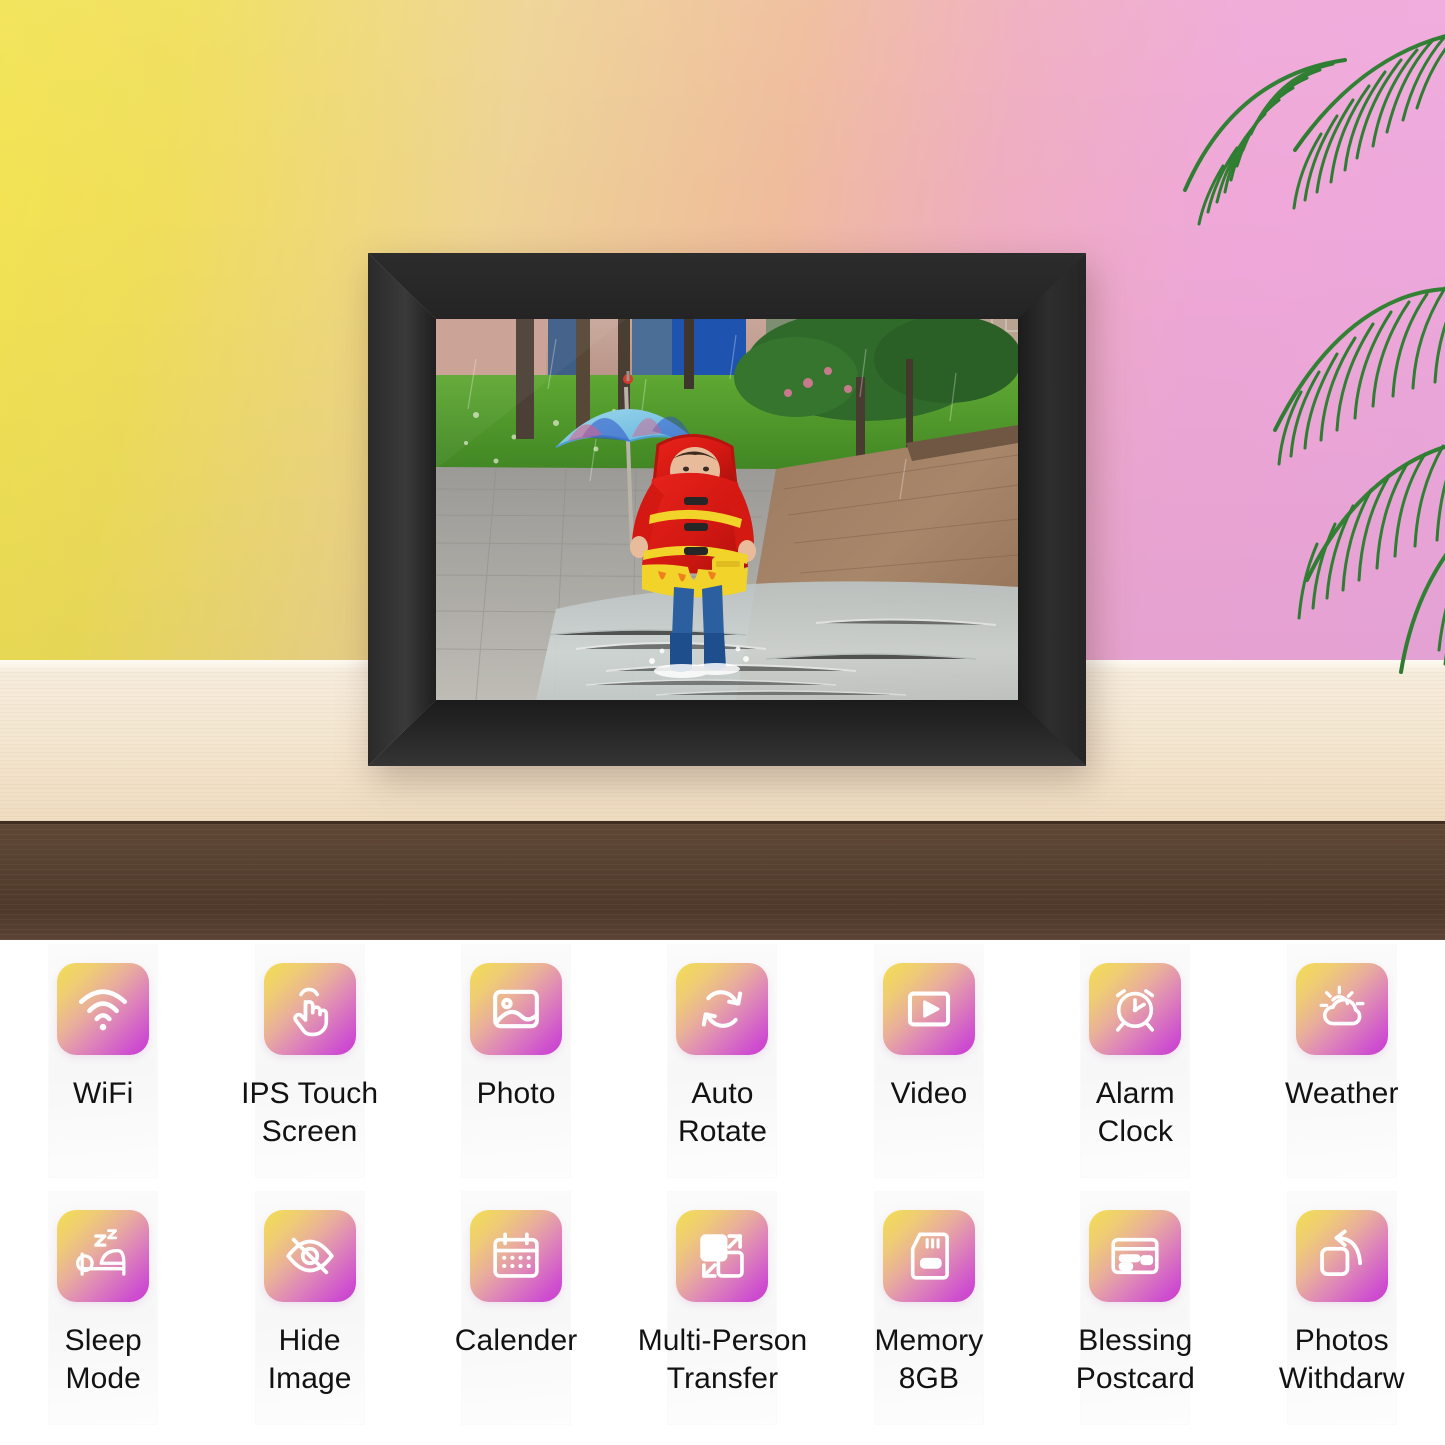  I want to click on feature-label: Photo, so click(516, 1093).